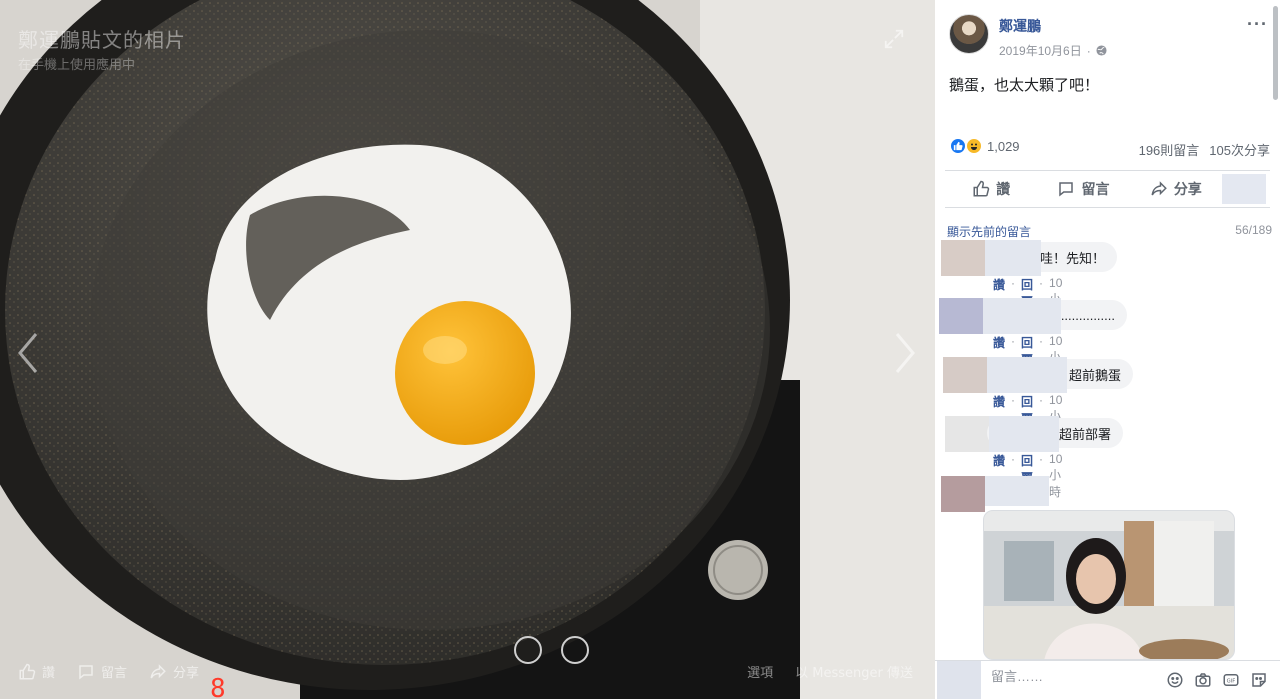 The height and width of the screenshot is (699, 1280). I want to click on share-count: 105次分享, so click(1239, 149).